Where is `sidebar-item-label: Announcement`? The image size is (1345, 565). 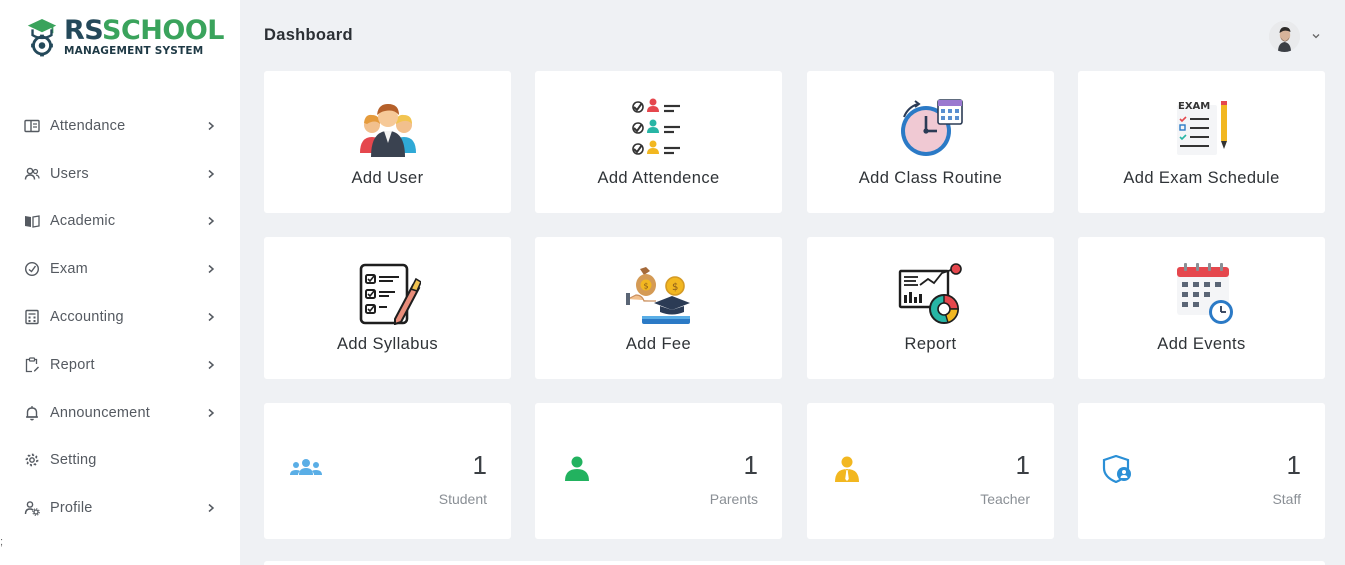 sidebar-item-label: Announcement is located at coordinates (100, 412).